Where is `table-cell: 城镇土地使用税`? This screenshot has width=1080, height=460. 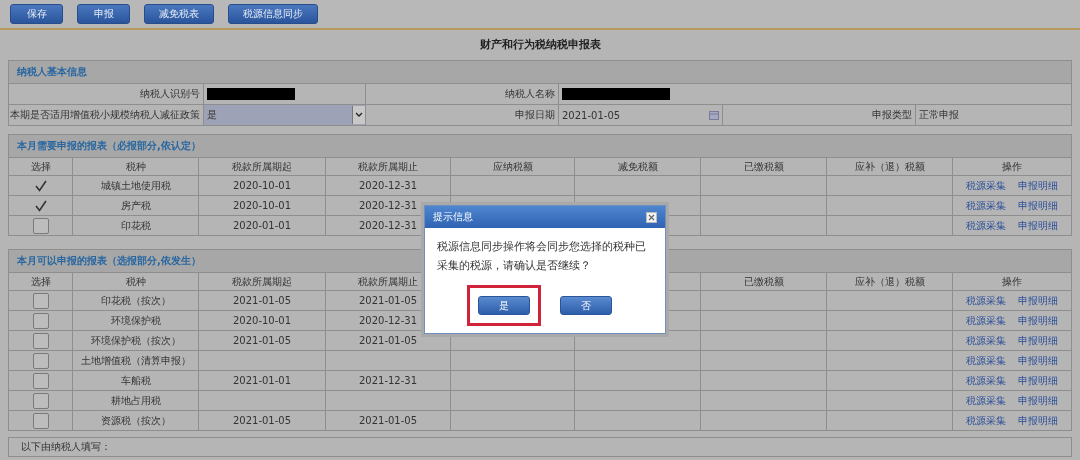
table-cell: 城镇土地使用税 is located at coordinates (135, 185).